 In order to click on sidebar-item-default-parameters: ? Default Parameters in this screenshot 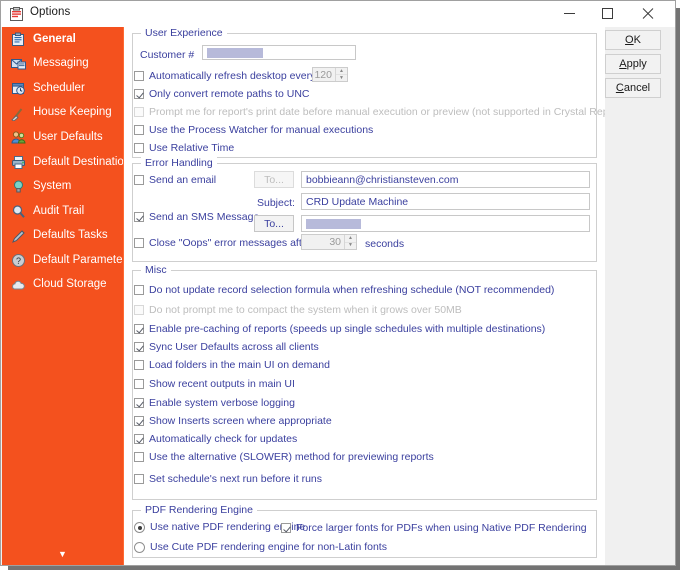, I will do `click(62, 260)`.